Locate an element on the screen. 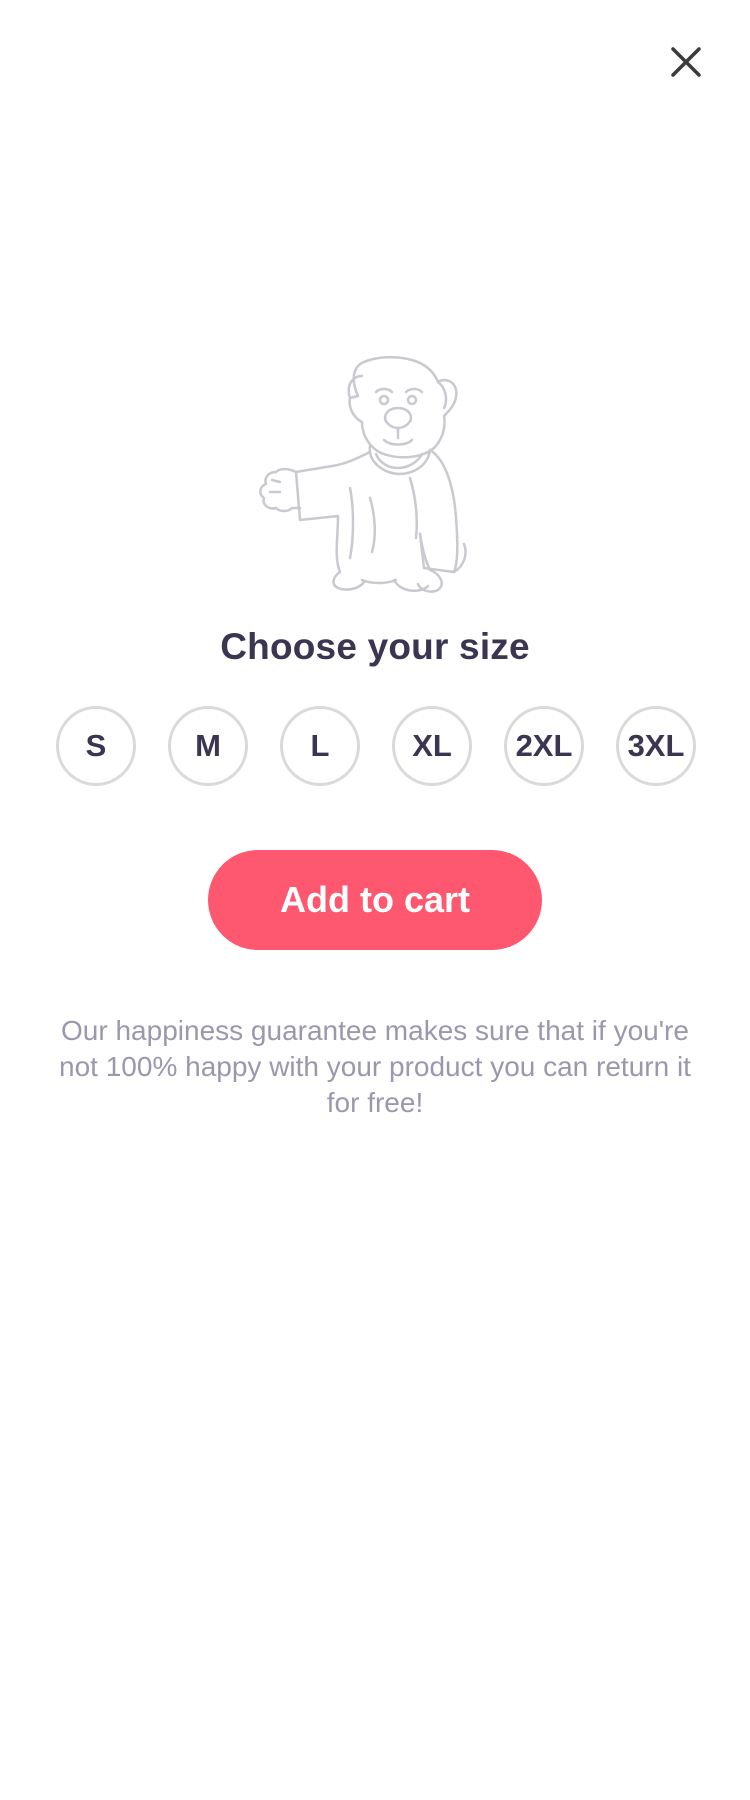  size-option-2xl: 2XL is located at coordinates (544, 746).